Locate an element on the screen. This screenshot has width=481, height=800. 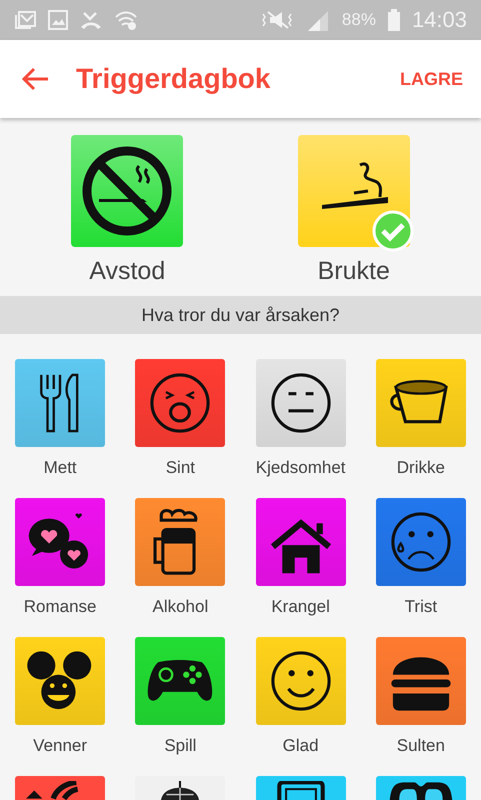
trigger-label: Drikke is located at coordinates (420, 468).